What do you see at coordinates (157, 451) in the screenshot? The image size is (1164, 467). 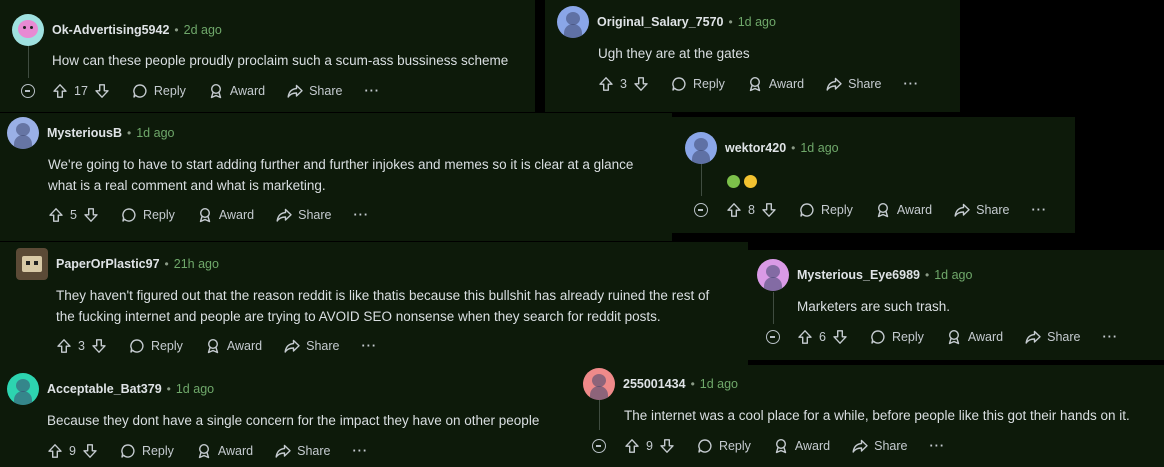 I see `reply-label: Reply` at bounding box center [157, 451].